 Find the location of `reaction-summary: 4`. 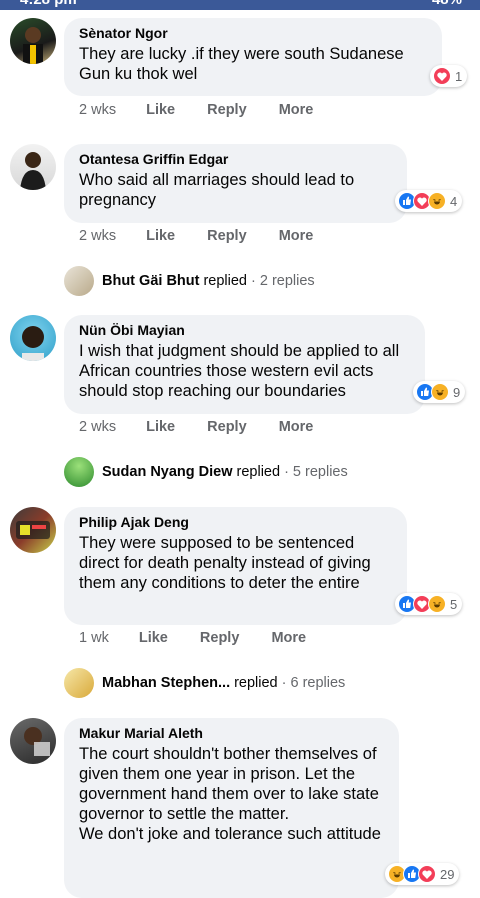

reaction-summary: 4 is located at coordinates (429, 201).